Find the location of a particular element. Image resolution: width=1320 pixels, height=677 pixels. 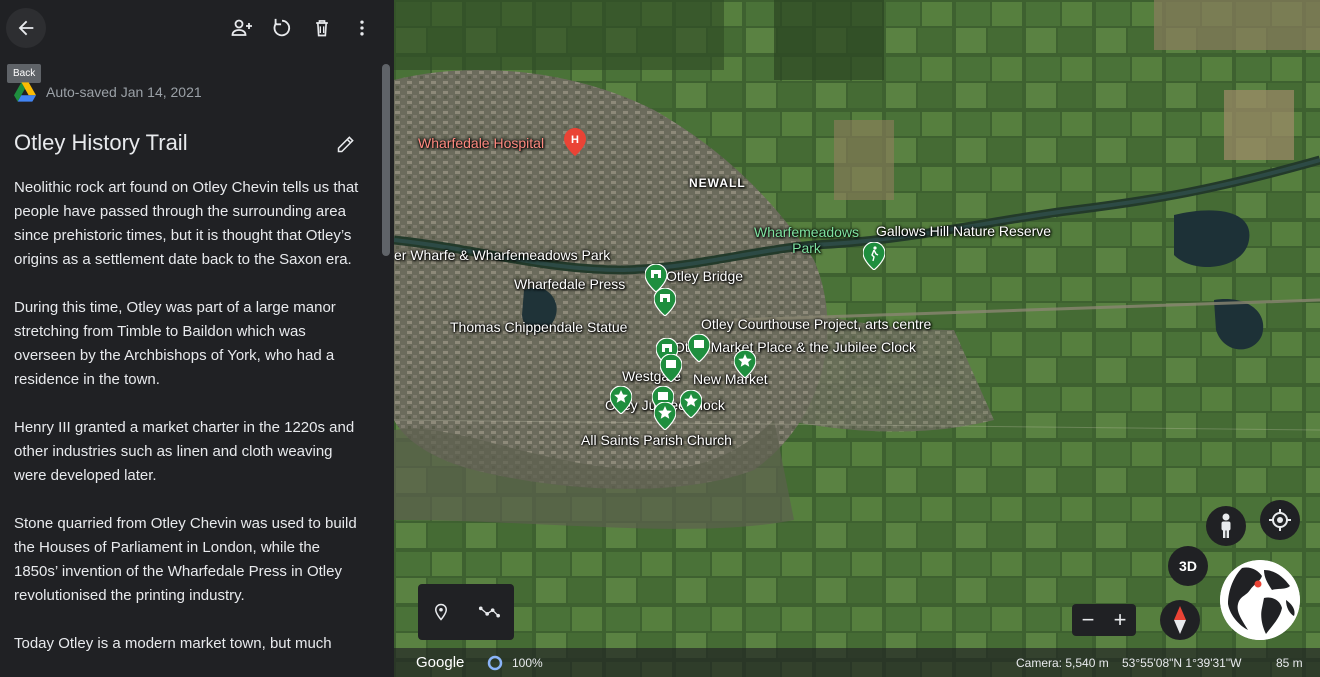

street-view-button is located at coordinates (1226, 526).